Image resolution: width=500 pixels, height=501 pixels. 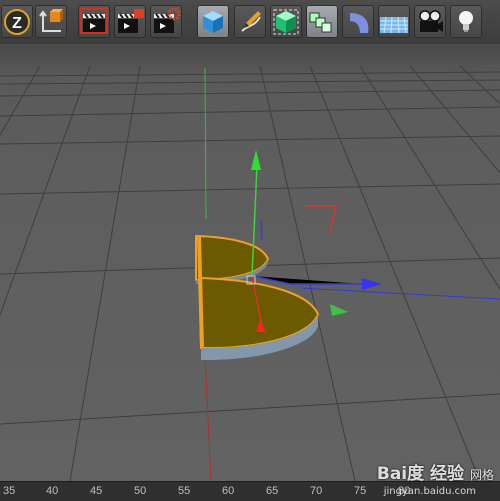 I want to click on gizmo-green-corner, so click(x=339, y=310).